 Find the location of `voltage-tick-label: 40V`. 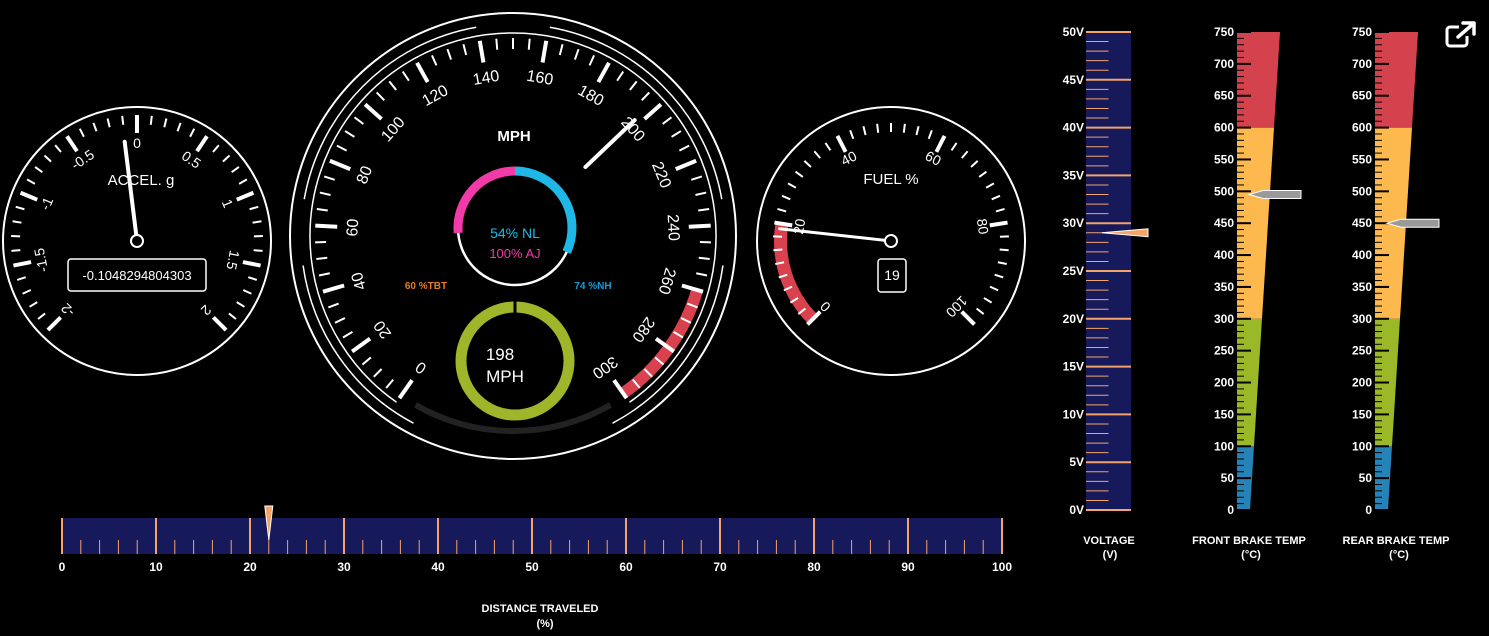

voltage-tick-label: 40V is located at coordinates (1073, 128).